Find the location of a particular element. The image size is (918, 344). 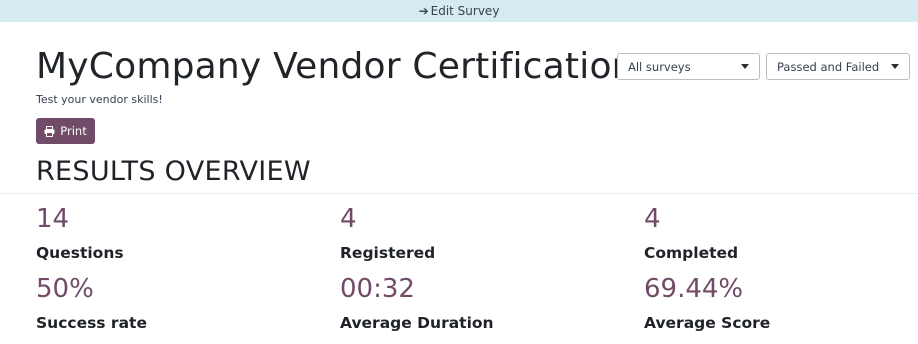

stat-average-score: 69.44% Average Score is located at coordinates (707, 304).